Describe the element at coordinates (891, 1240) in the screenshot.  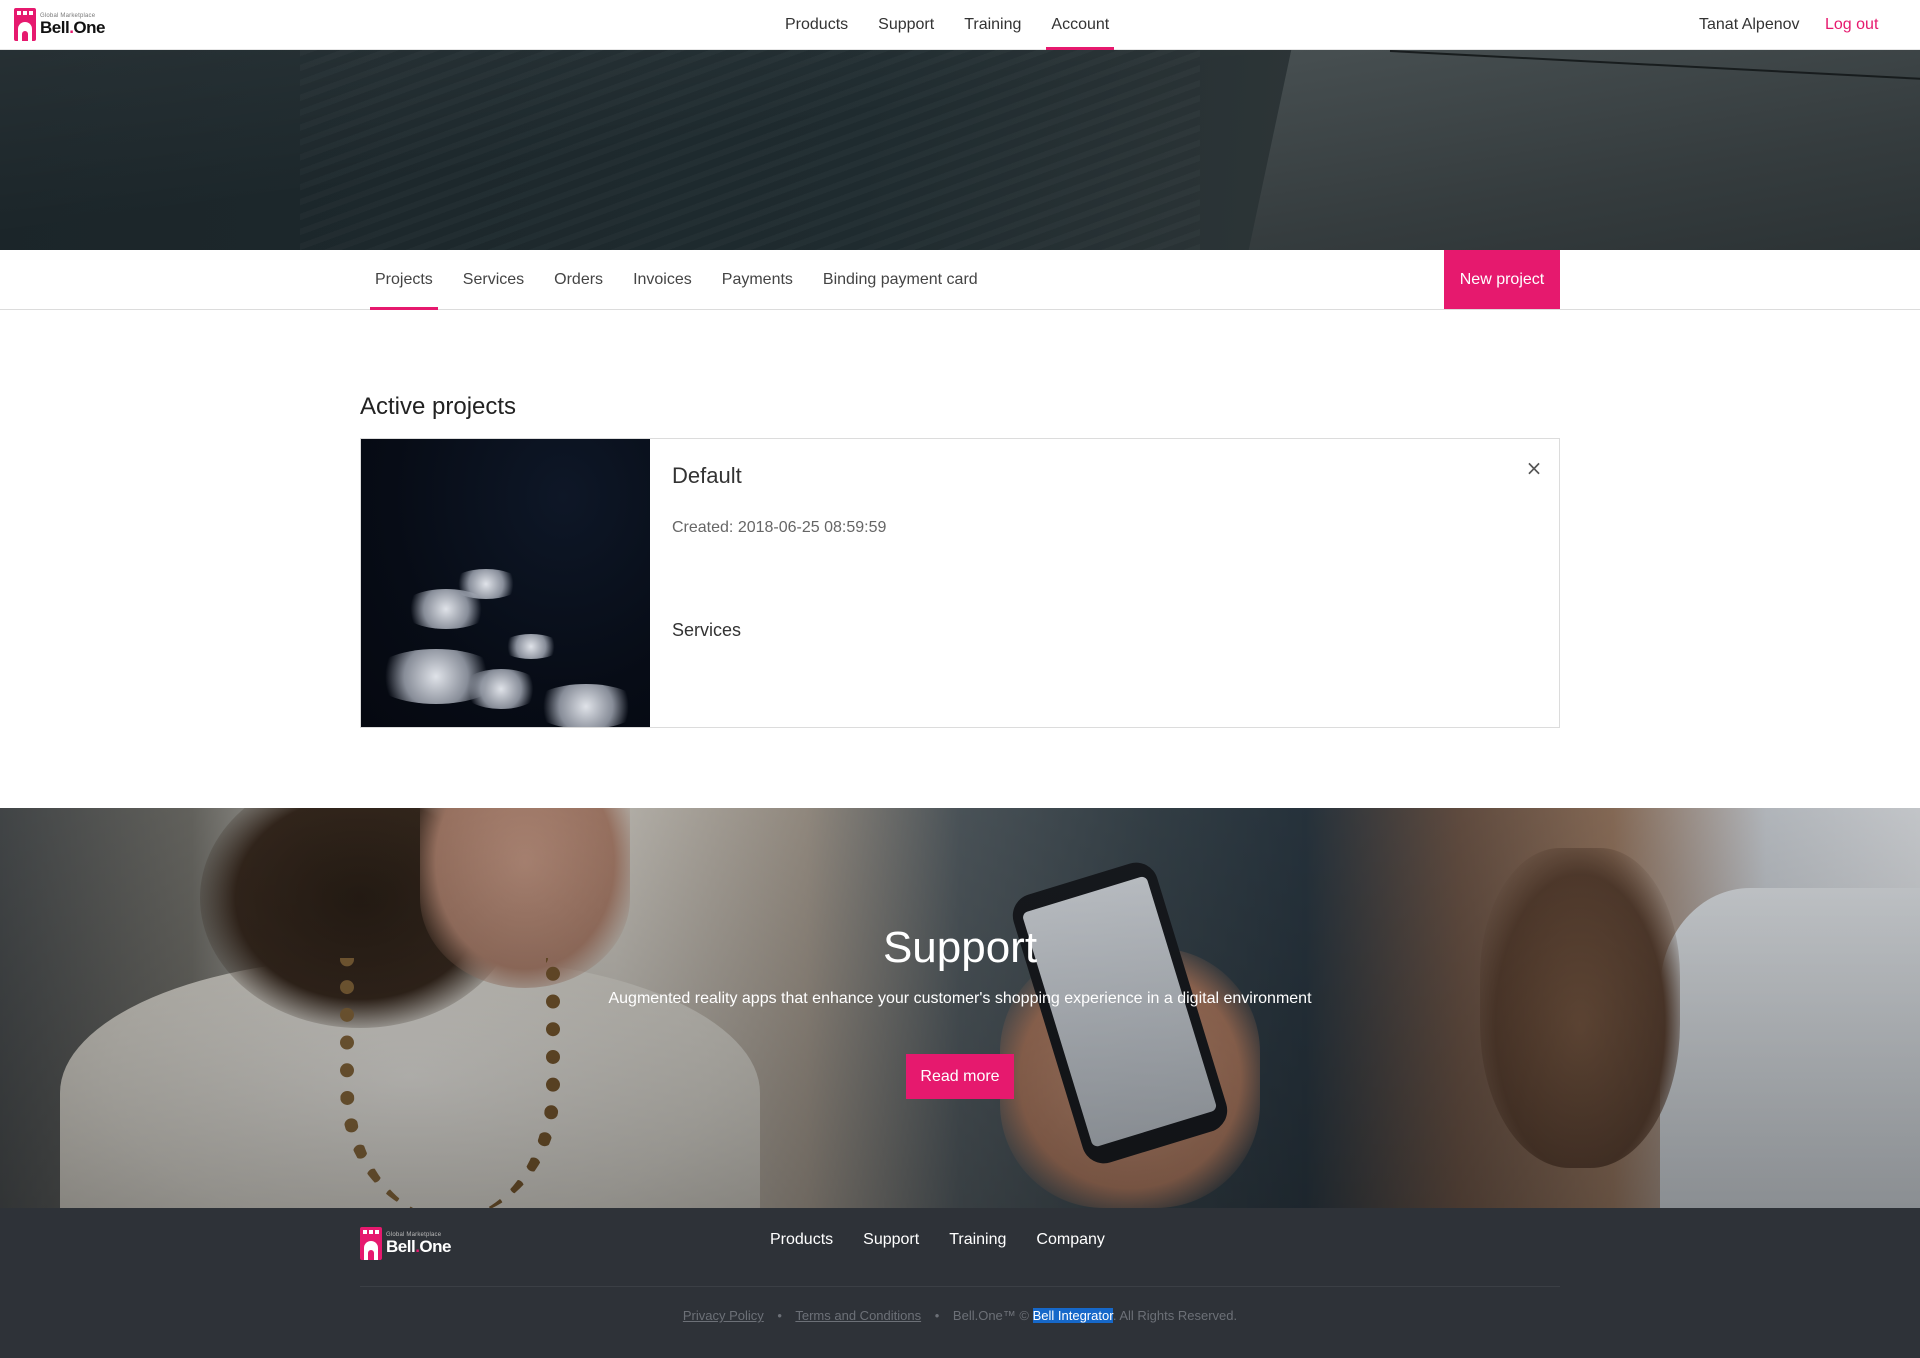
I see `footer-nav-support: Support` at that location.